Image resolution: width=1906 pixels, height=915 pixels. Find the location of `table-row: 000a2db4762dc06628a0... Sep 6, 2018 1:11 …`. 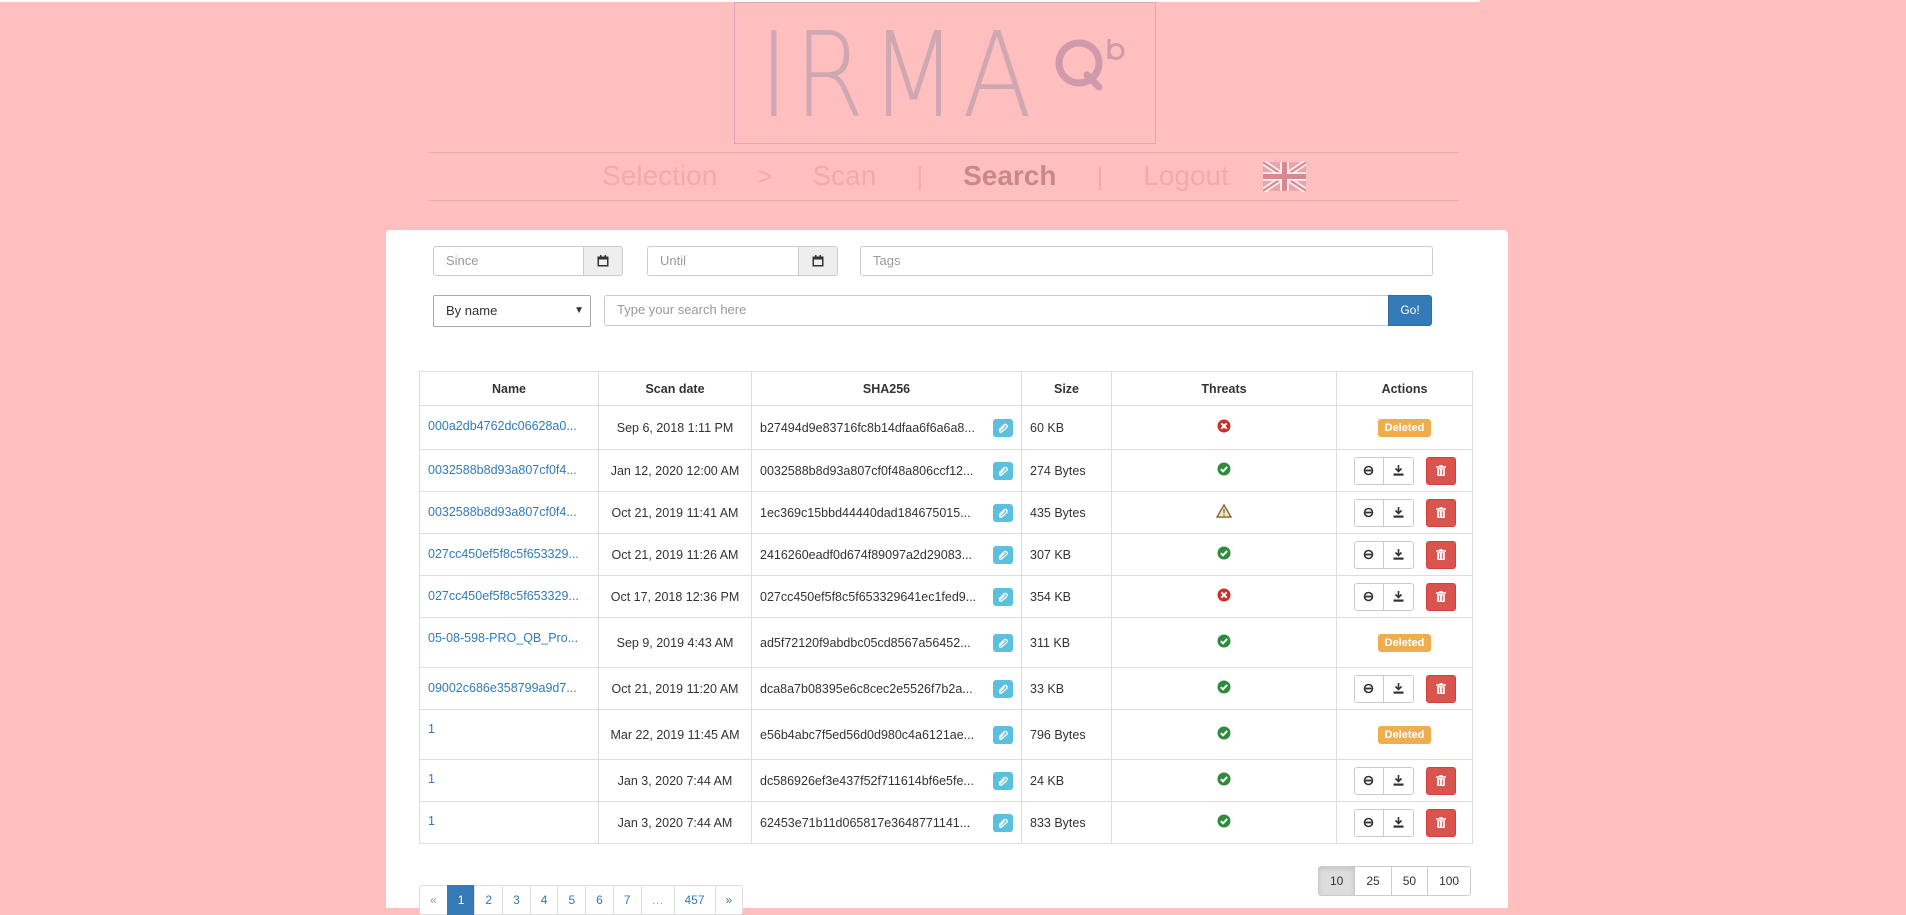

table-row: 000a2db4762dc06628a0... Sep 6, 2018 1:11 … is located at coordinates (946, 427).